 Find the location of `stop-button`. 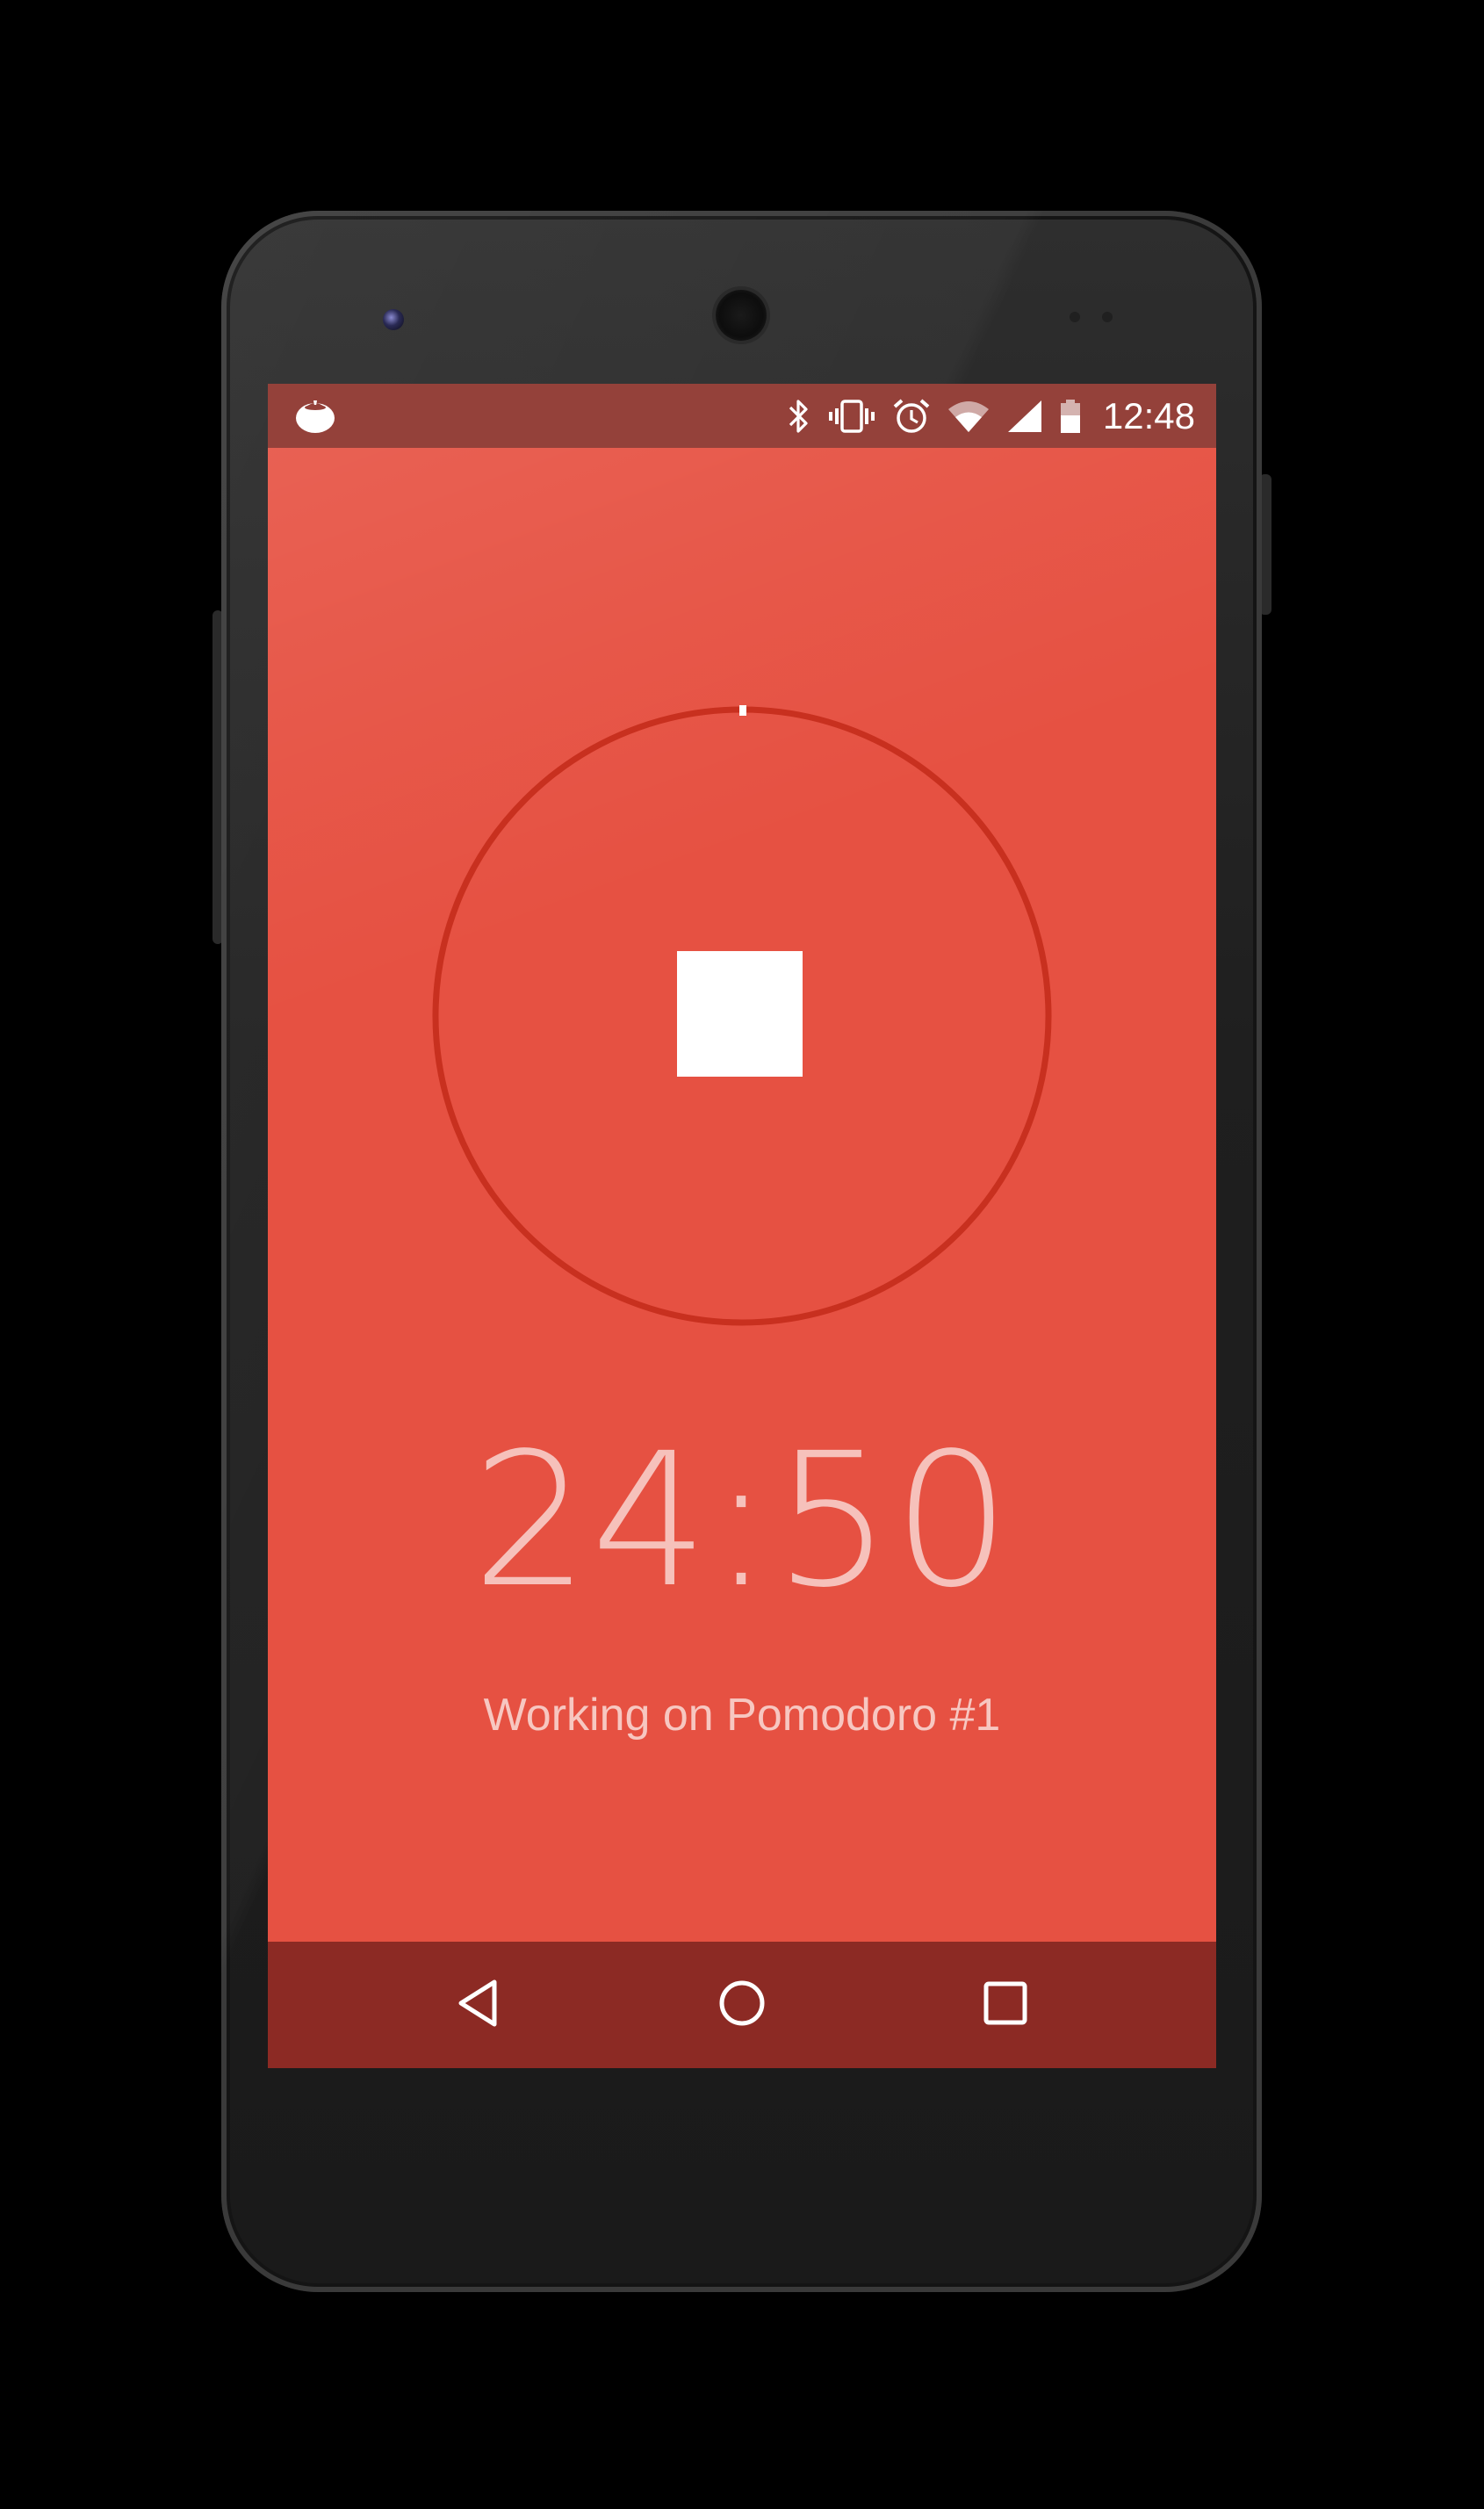

stop-button is located at coordinates (740, 1014).